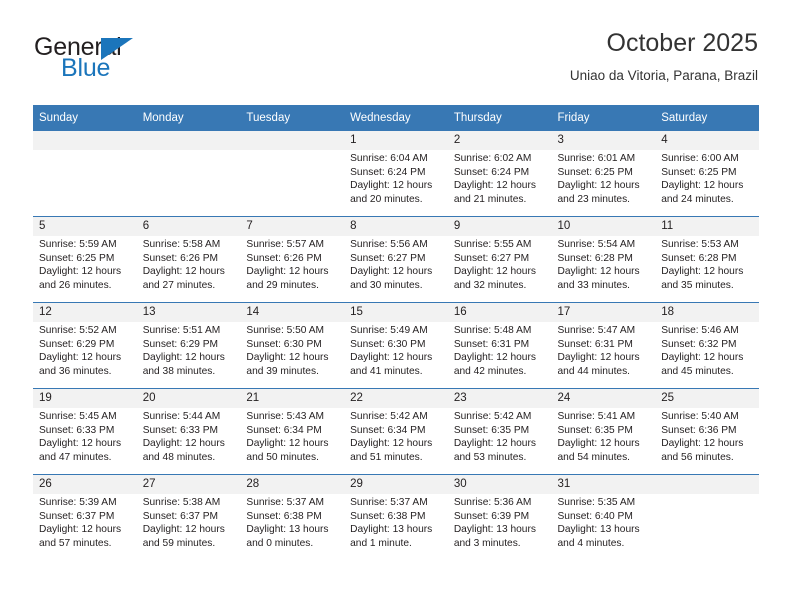 This screenshot has height=612, width=792. I want to click on week-number-row: 1234, so click(396, 140).